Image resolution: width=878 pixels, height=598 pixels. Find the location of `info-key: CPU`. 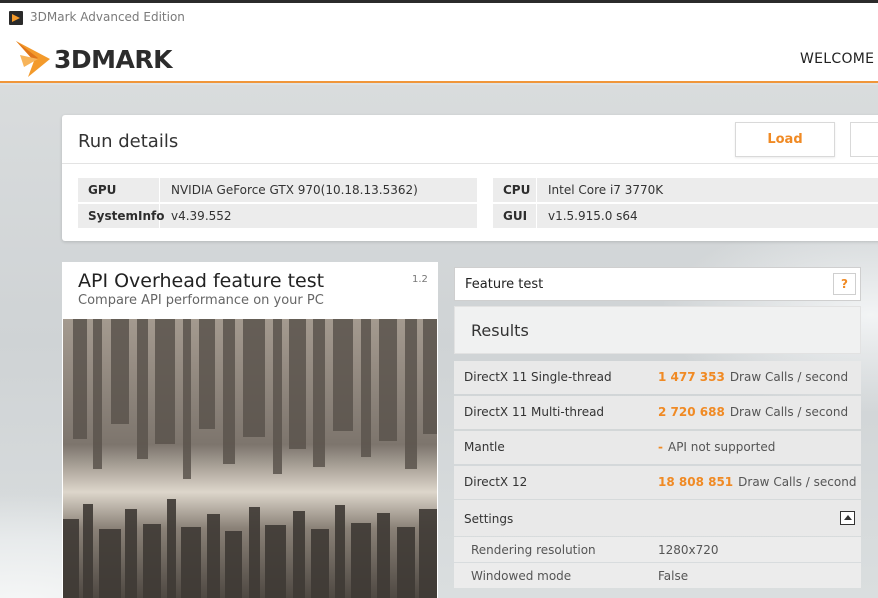

info-key: CPU is located at coordinates (515, 190).